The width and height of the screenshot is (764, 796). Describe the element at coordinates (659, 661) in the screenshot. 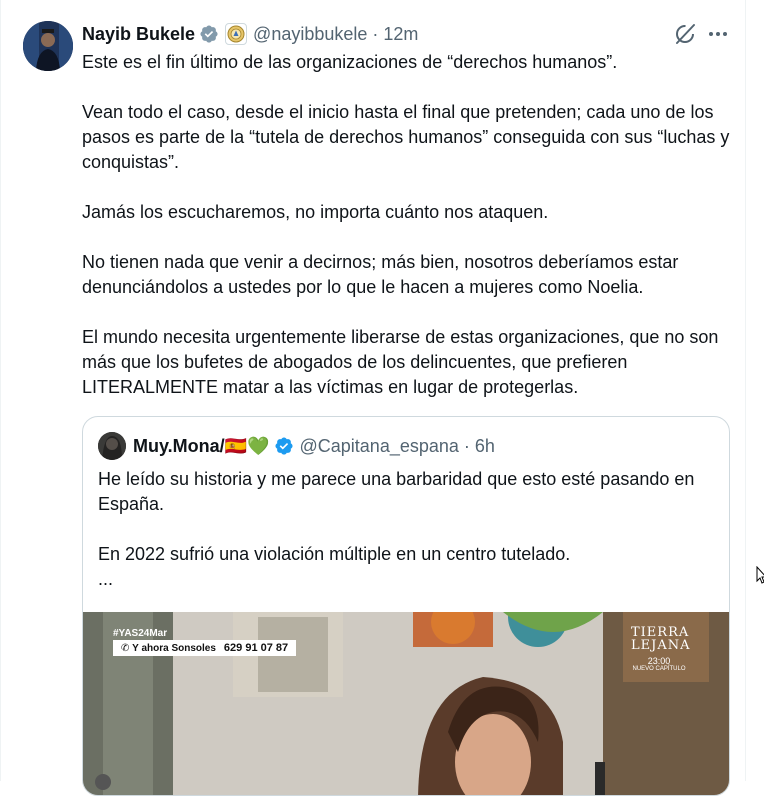

I see `show-time: 23:00` at that location.